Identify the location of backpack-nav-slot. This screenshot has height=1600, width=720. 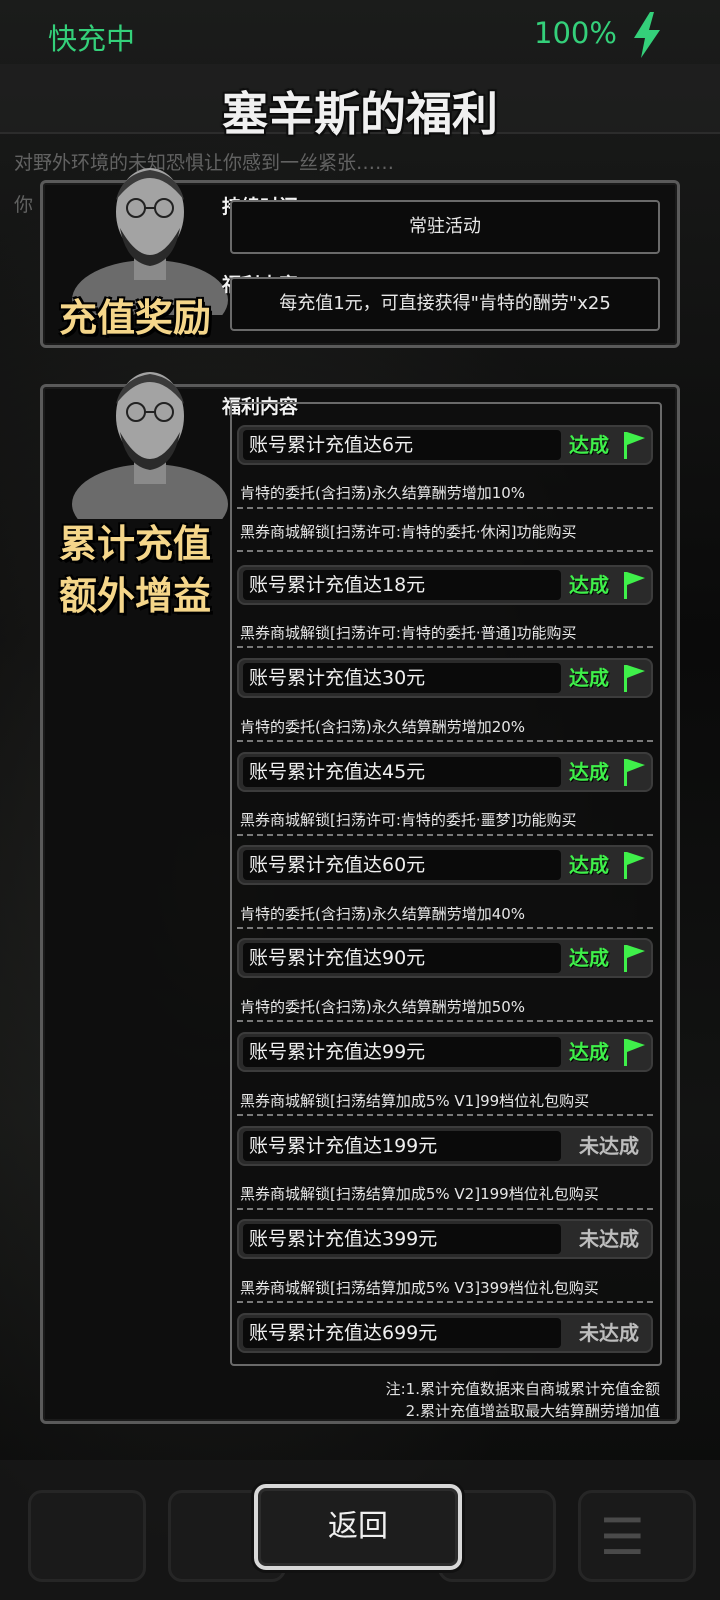
(87, 1536).